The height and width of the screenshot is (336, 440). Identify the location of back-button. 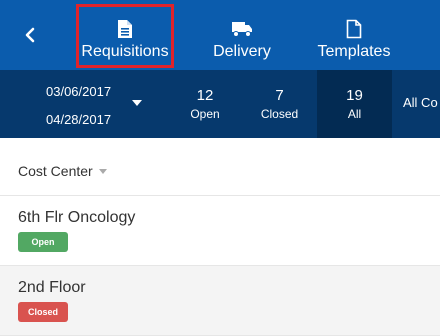
(30, 35).